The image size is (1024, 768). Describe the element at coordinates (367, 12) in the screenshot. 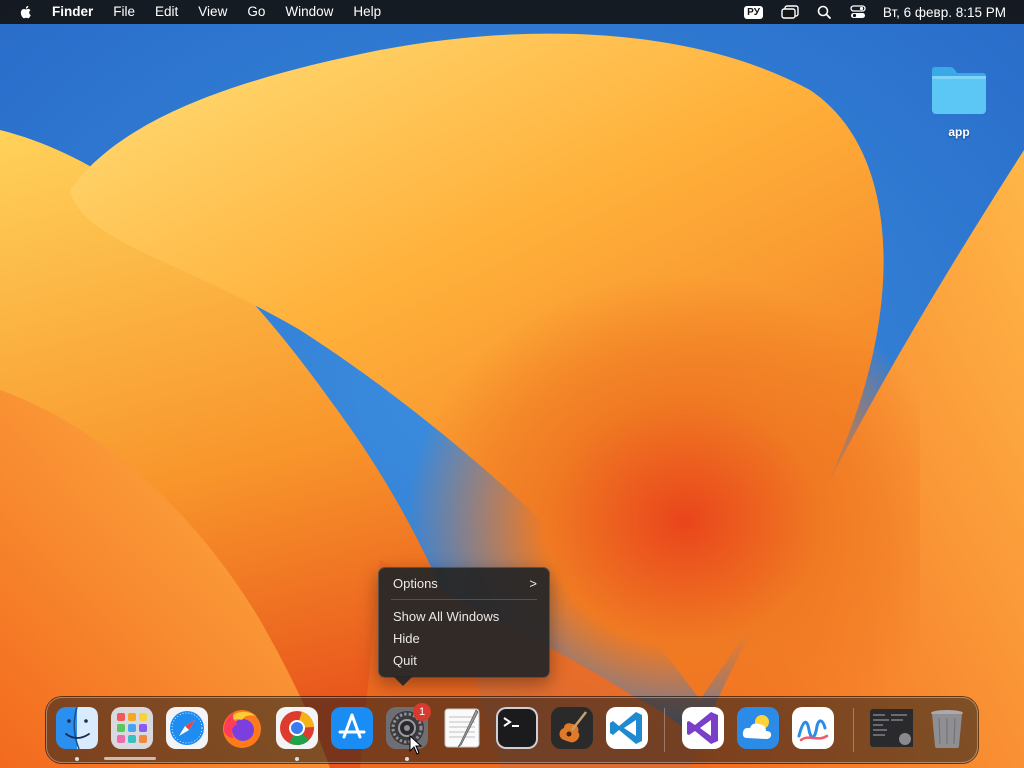

I see `menu-help: Help` at that location.